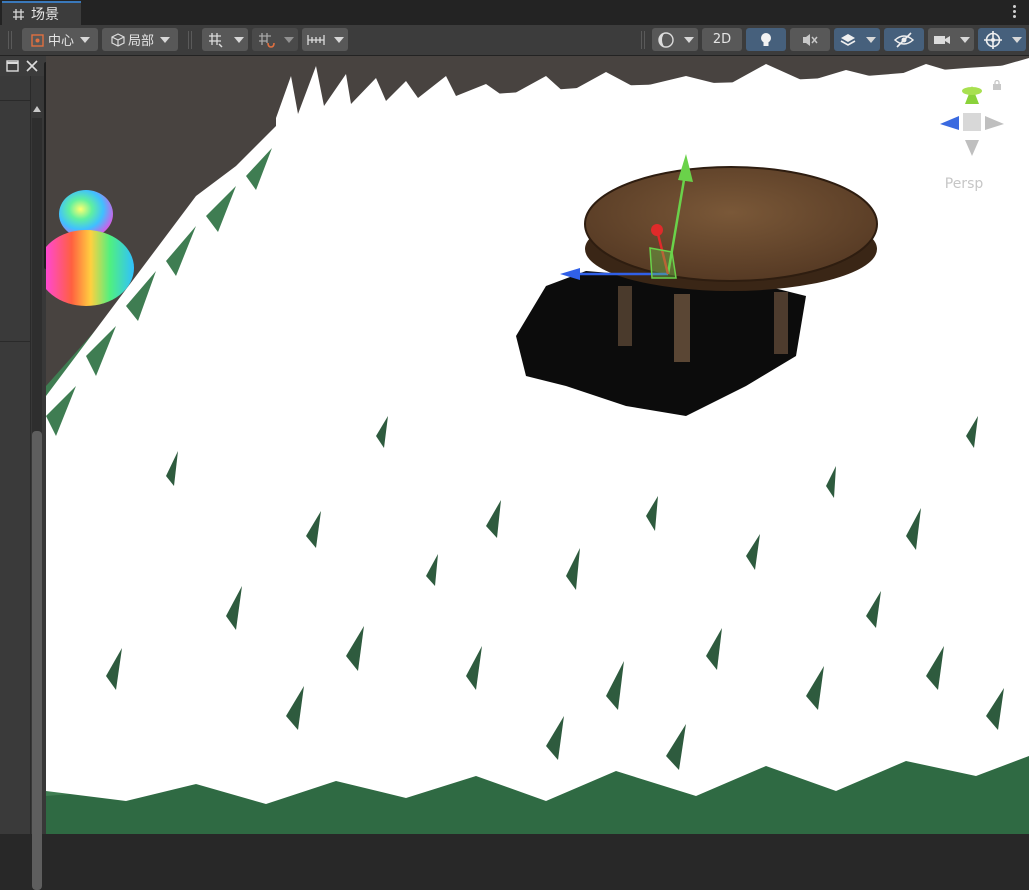 This screenshot has width=1029, height=890. I want to click on scene-visibility-icon, so click(904, 39).